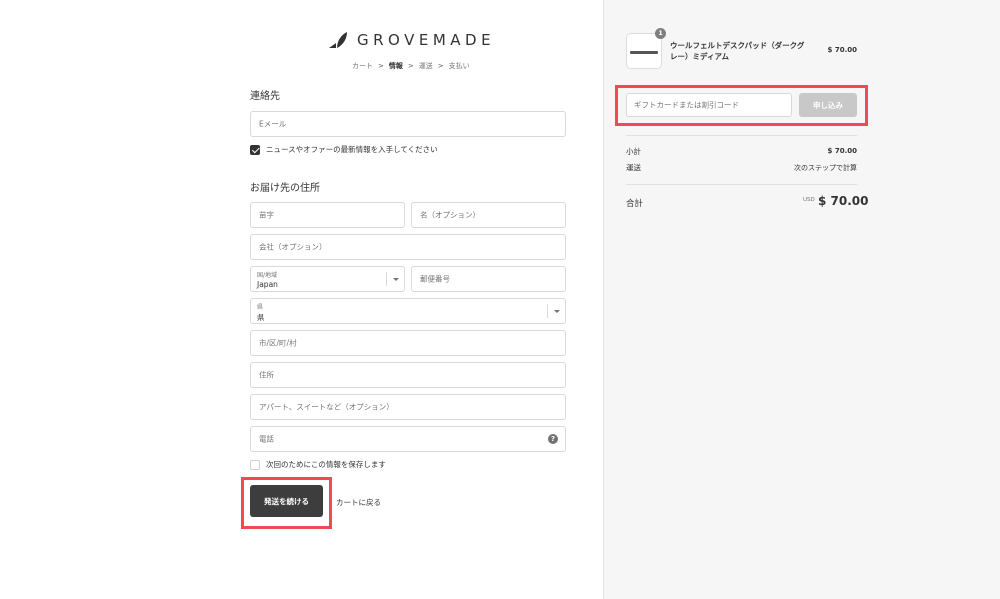  I want to click on country-value: Japan, so click(267, 284).